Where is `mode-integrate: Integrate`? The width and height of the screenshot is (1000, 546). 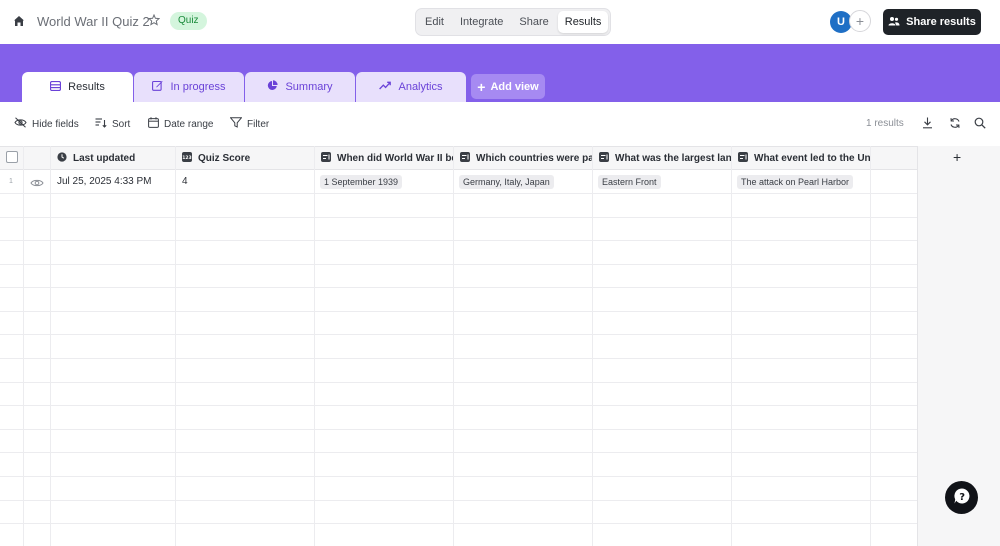 mode-integrate: Integrate is located at coordinates (481, 22).